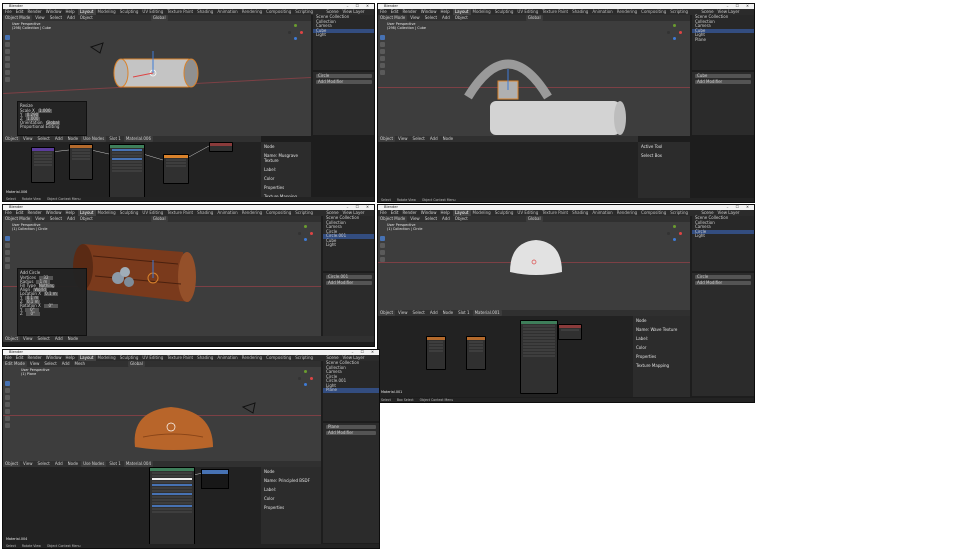 This screenshot has width=980, height=551. What do you see at coordinates (664, 155) in the screenshot?
I see `select-box-tool: Select Box` at bounding box center [664, 155].